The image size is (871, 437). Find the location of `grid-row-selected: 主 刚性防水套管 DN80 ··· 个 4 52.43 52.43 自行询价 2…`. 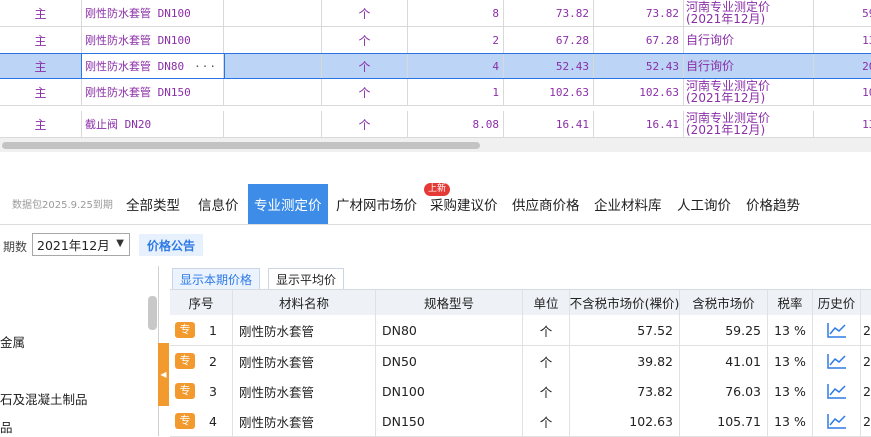

grid-row-selected: 主 刚性防水套管 DN80 ··· 个 4 52.43 52.43 自行询价 2… is located at coordinates (435, 66).